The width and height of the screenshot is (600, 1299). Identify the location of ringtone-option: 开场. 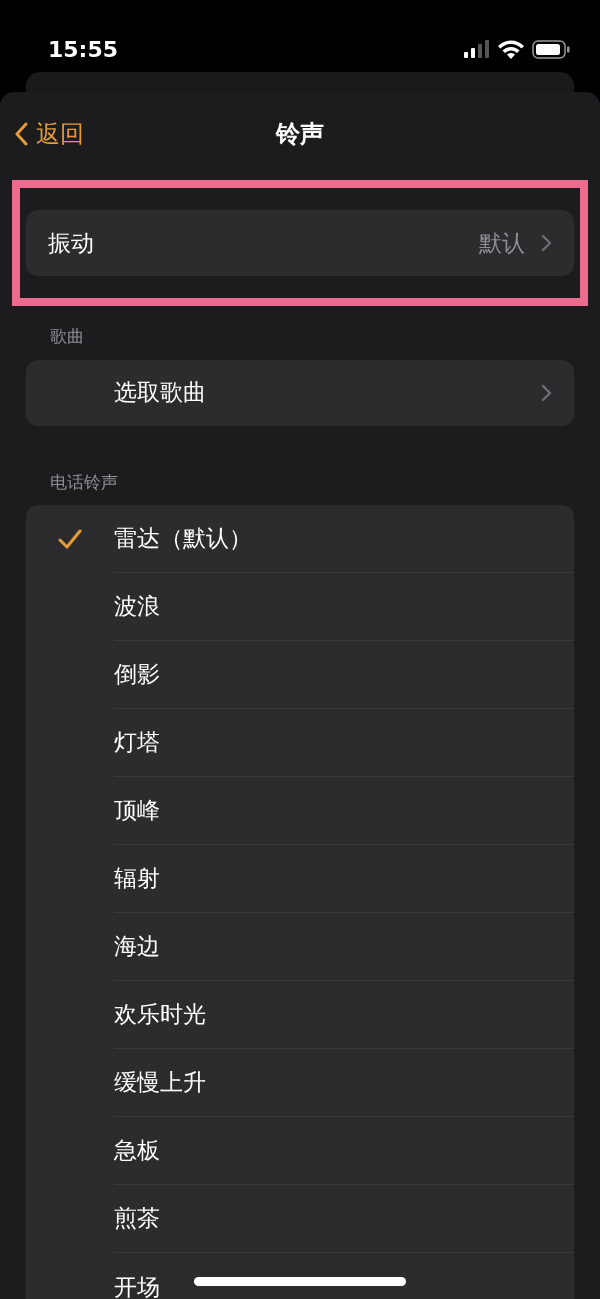
(300, 1276).